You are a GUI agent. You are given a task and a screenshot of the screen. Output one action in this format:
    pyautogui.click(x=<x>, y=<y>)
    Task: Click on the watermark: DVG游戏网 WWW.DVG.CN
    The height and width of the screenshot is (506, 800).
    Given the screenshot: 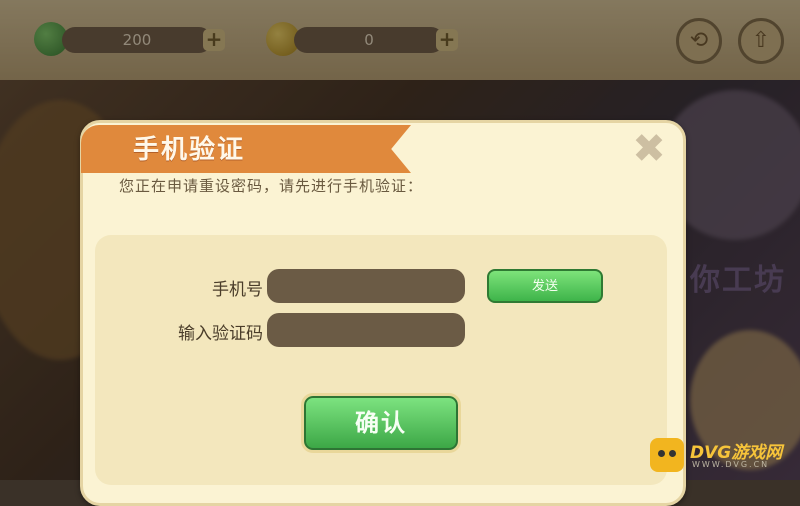 What is the action you would take?
    pyautogui.click(x=722, y=455)
    